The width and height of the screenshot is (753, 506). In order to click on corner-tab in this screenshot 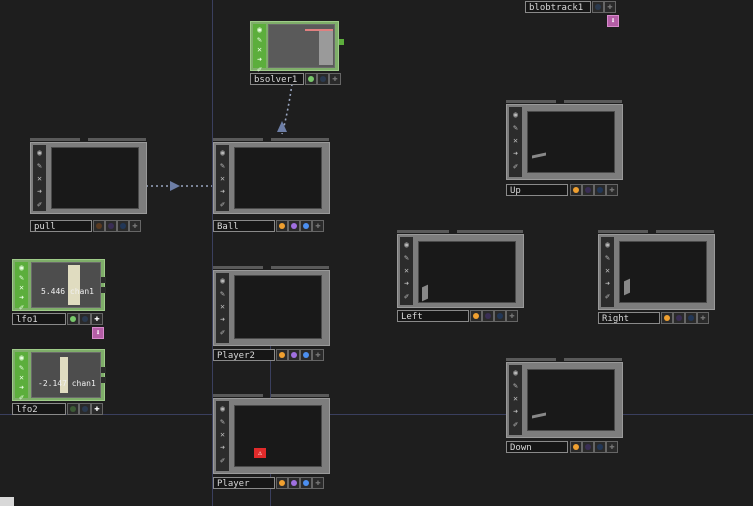, I will do `click(7, 501)`.